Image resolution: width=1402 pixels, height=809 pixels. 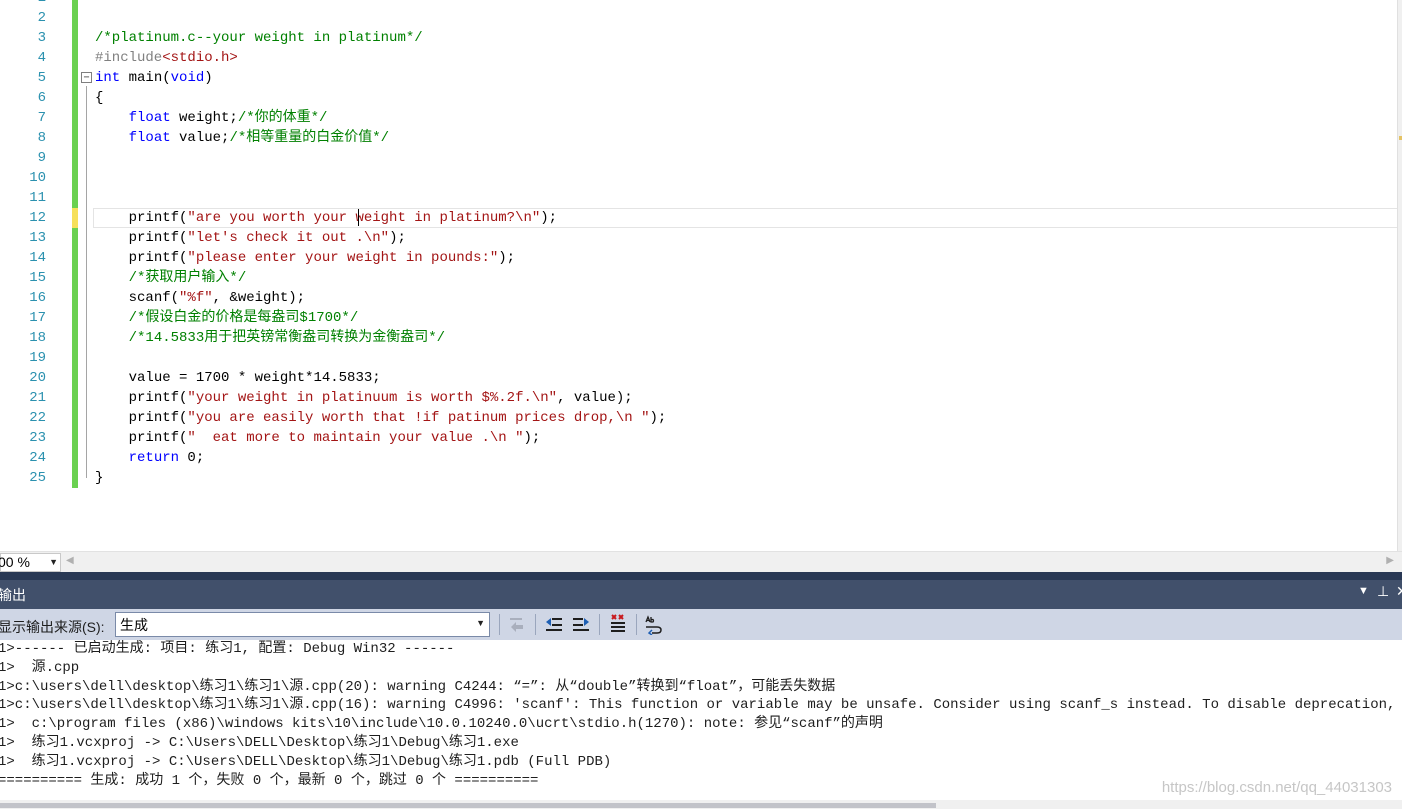 I want to click on string-literal: " eat more to maintain your value .\n ", so click(x=355, y=438).